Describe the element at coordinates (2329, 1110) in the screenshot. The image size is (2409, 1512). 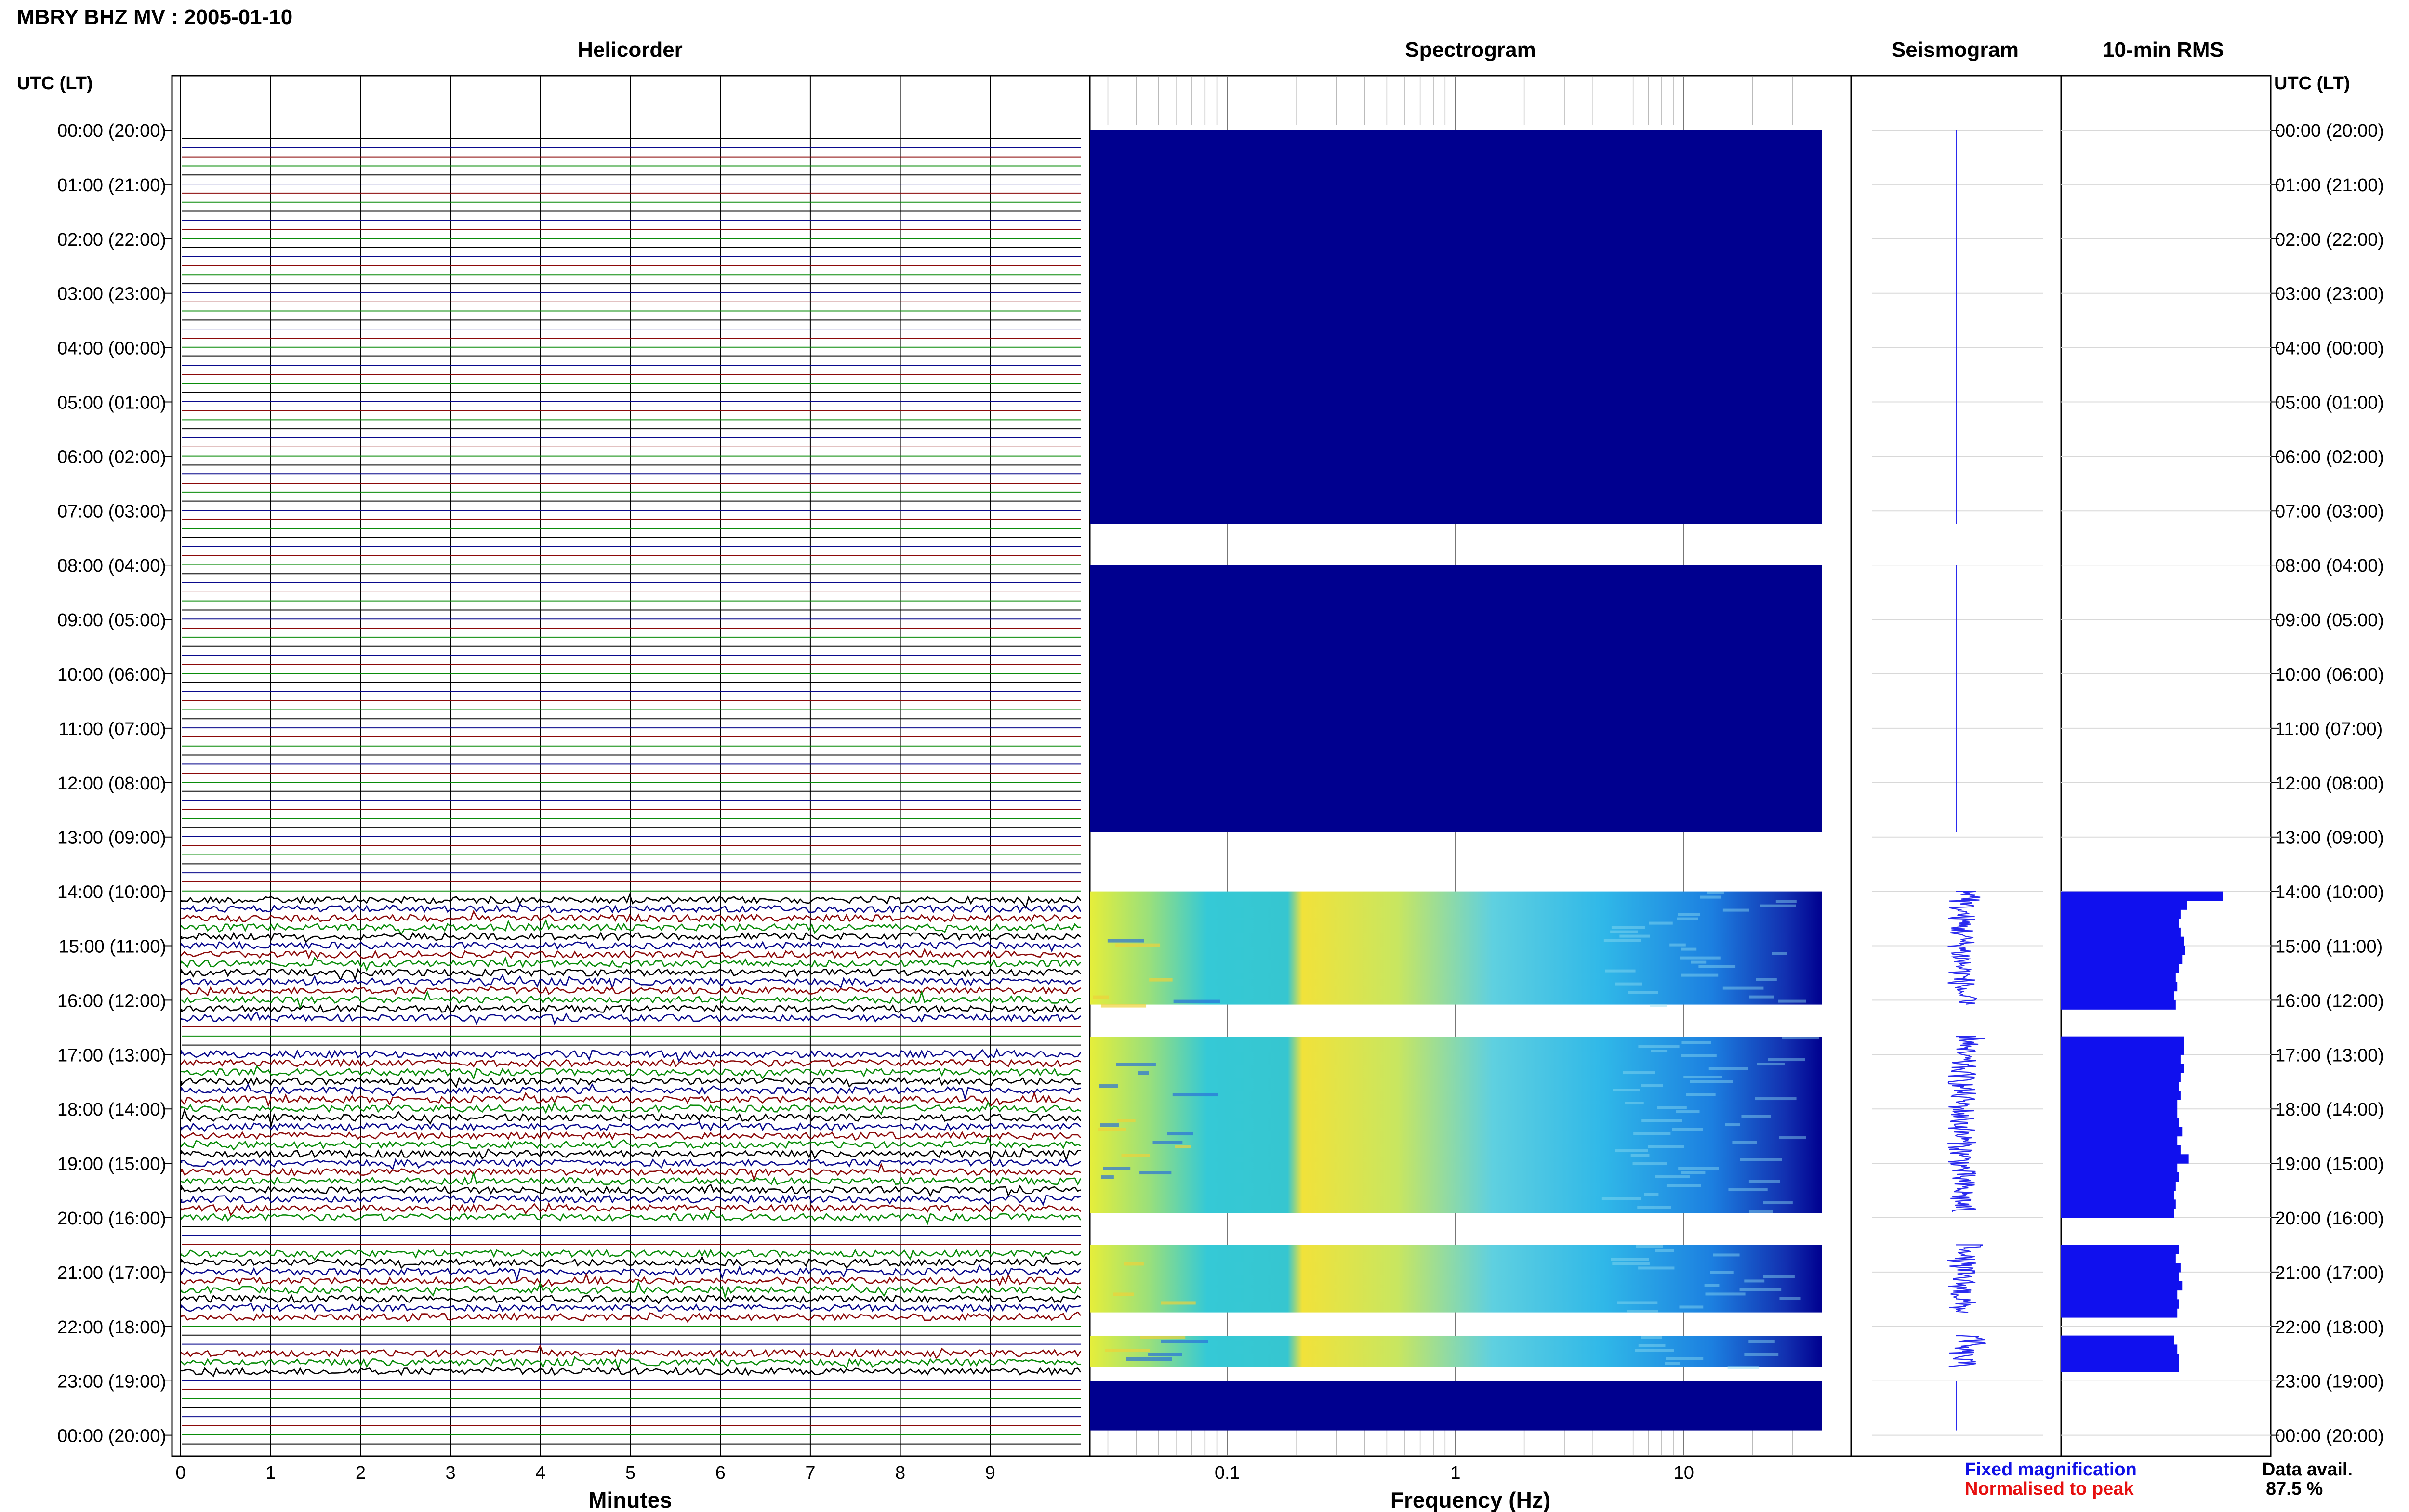
I see `hour-label-right: 18:00 (14:00)` at that location.